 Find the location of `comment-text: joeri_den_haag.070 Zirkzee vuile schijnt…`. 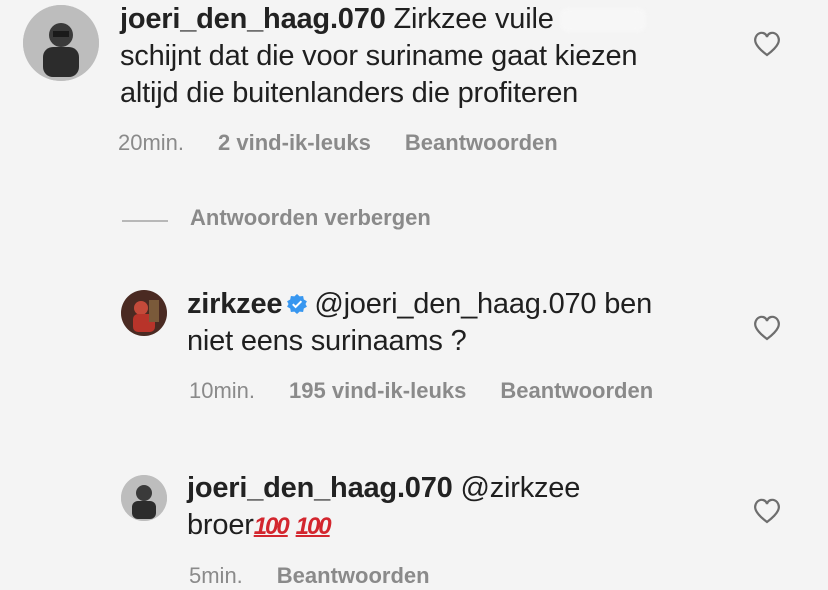

comment-text: joeri_den_haag.070 Zirkzee vuile schijnt… is located at coordinates (440, 56).